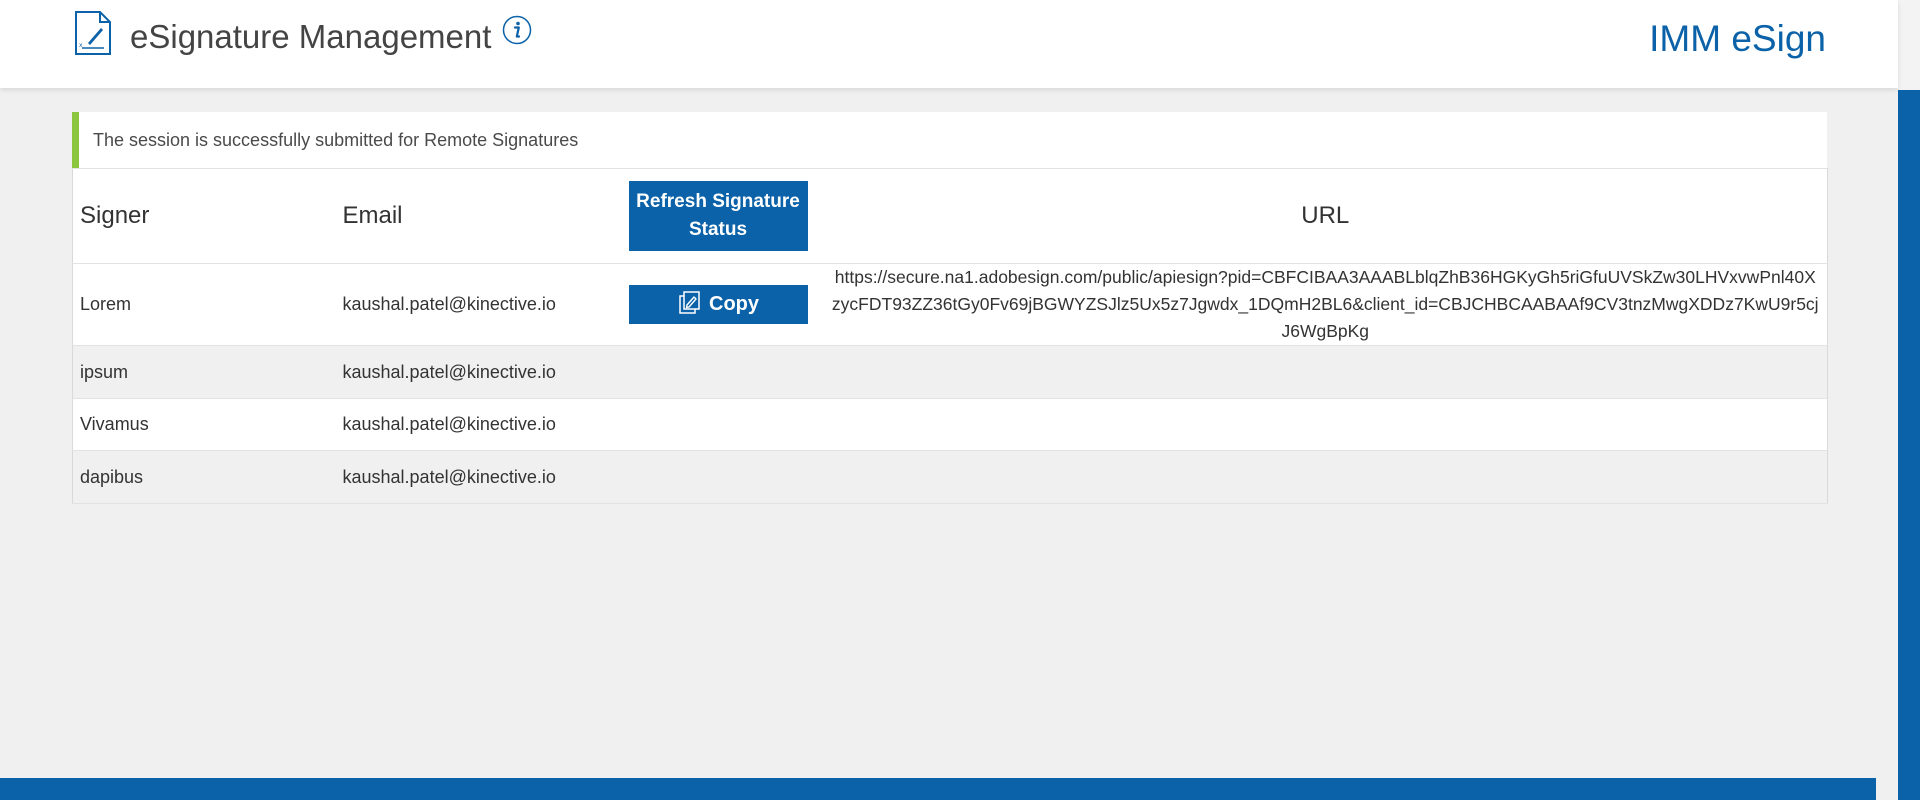  I want to click on column-header-url: URL, so click(1325, 216).